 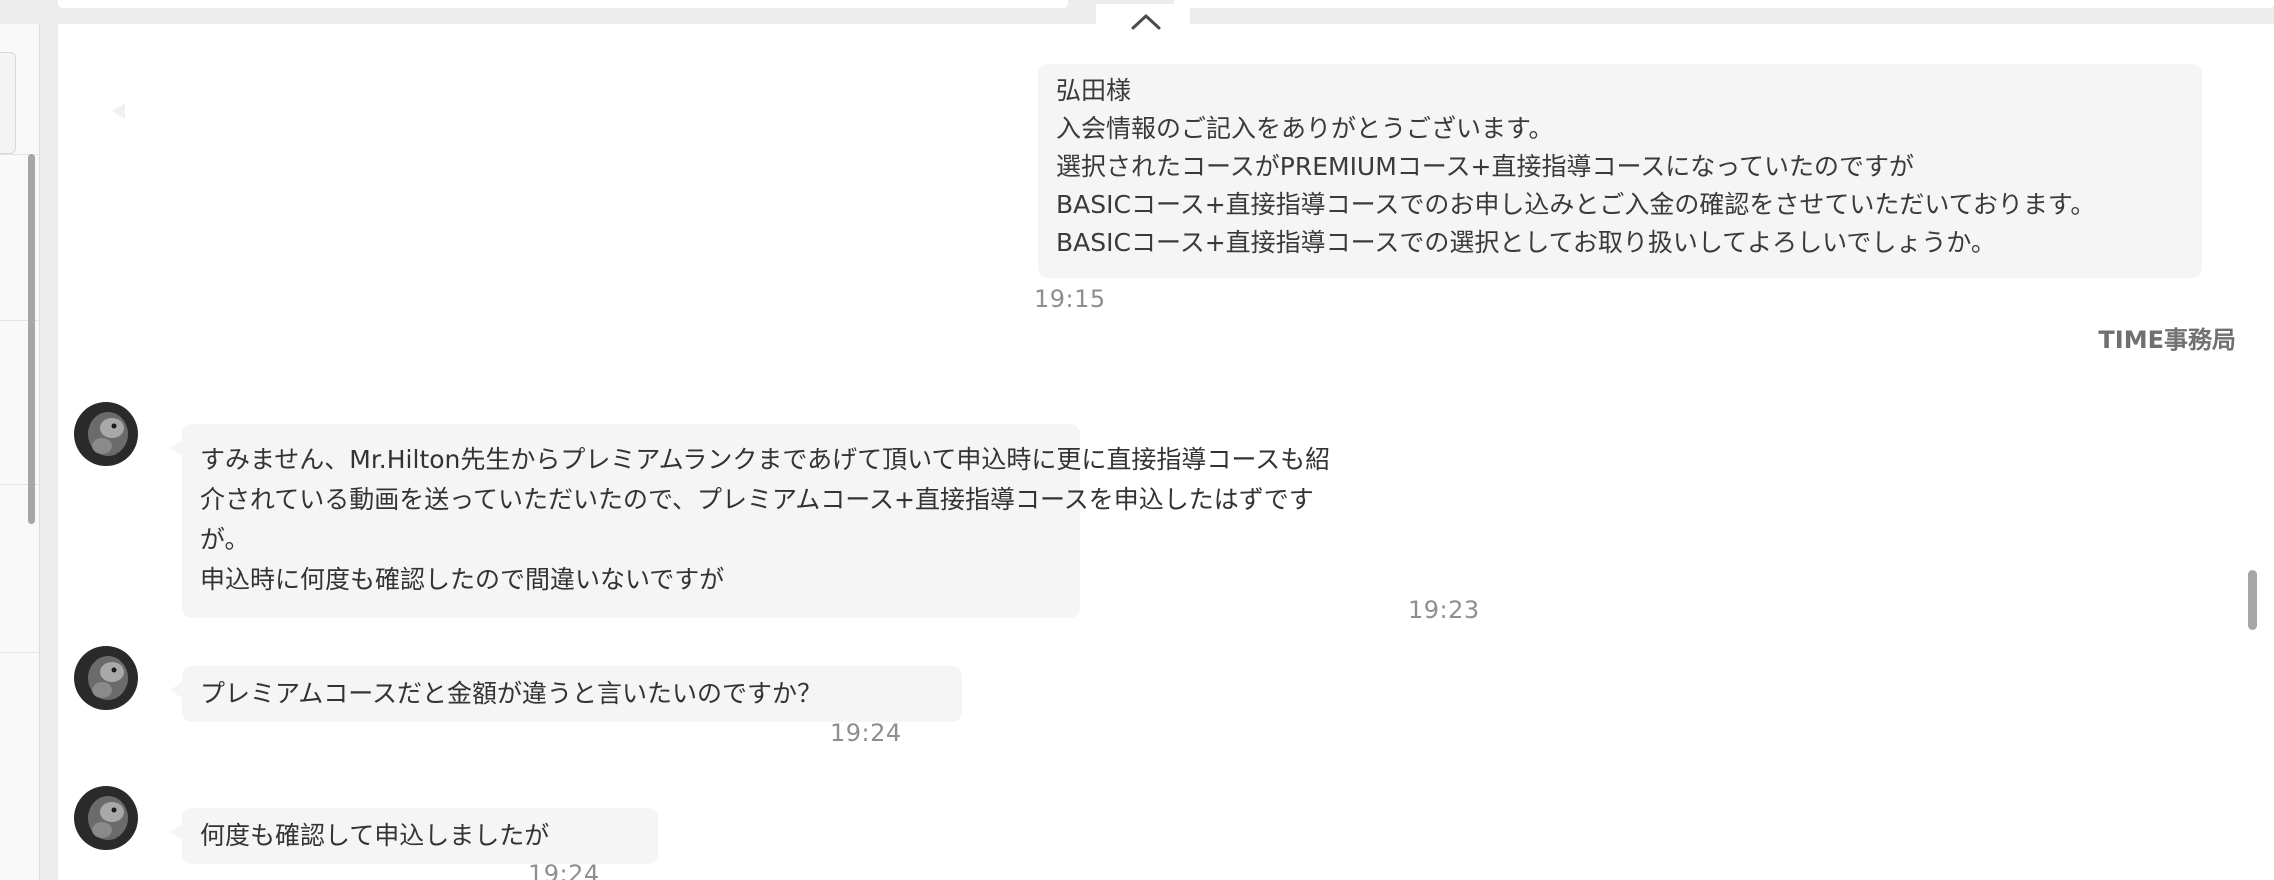 What do you see at coordinates (20, 652) in the screenshot?
I see `list-divider` at bounding box center [20, 652].